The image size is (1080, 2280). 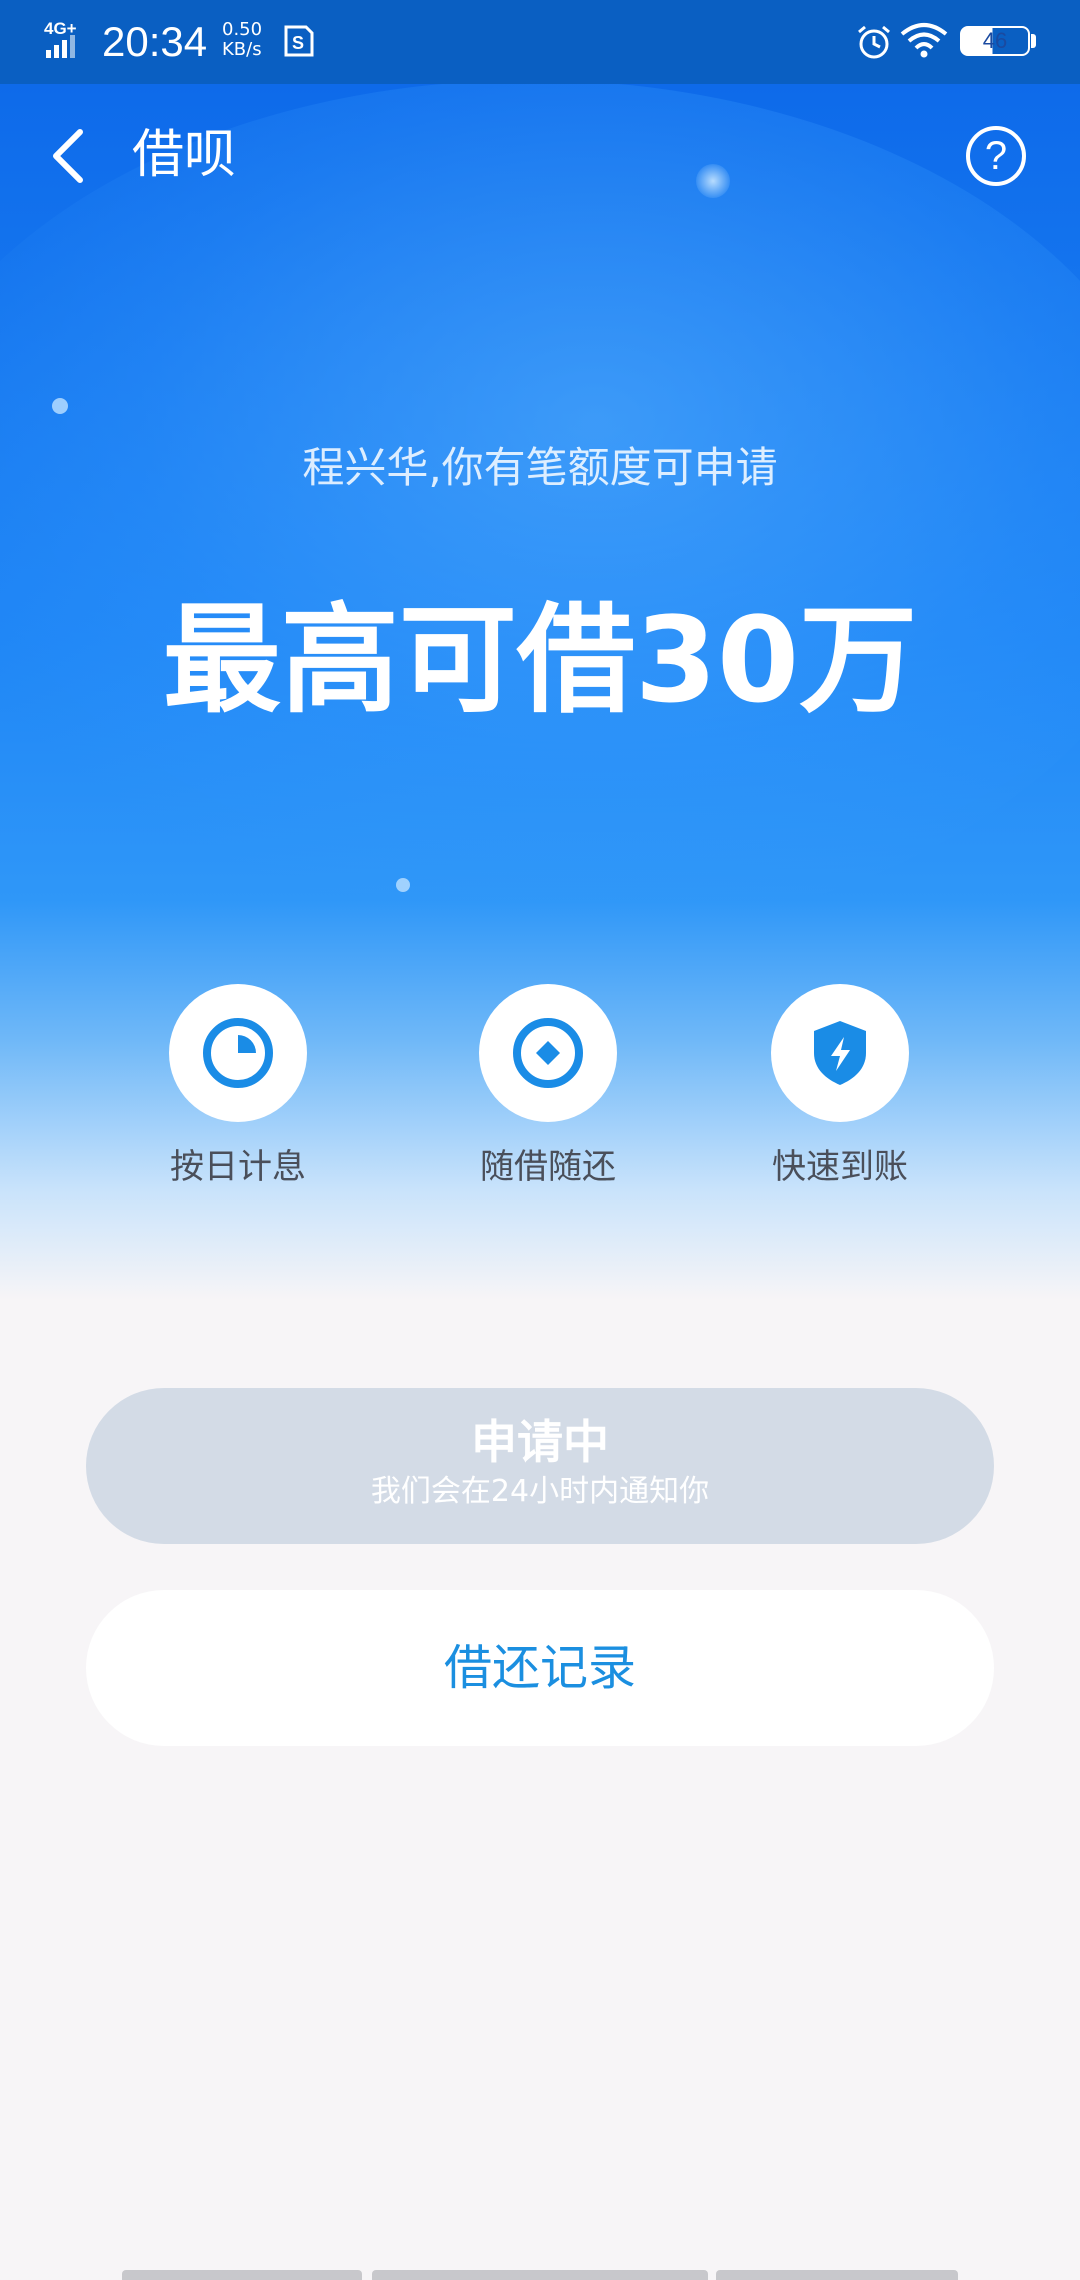 I want to click on clock-time: 20:34, so click(x=155, y=41).